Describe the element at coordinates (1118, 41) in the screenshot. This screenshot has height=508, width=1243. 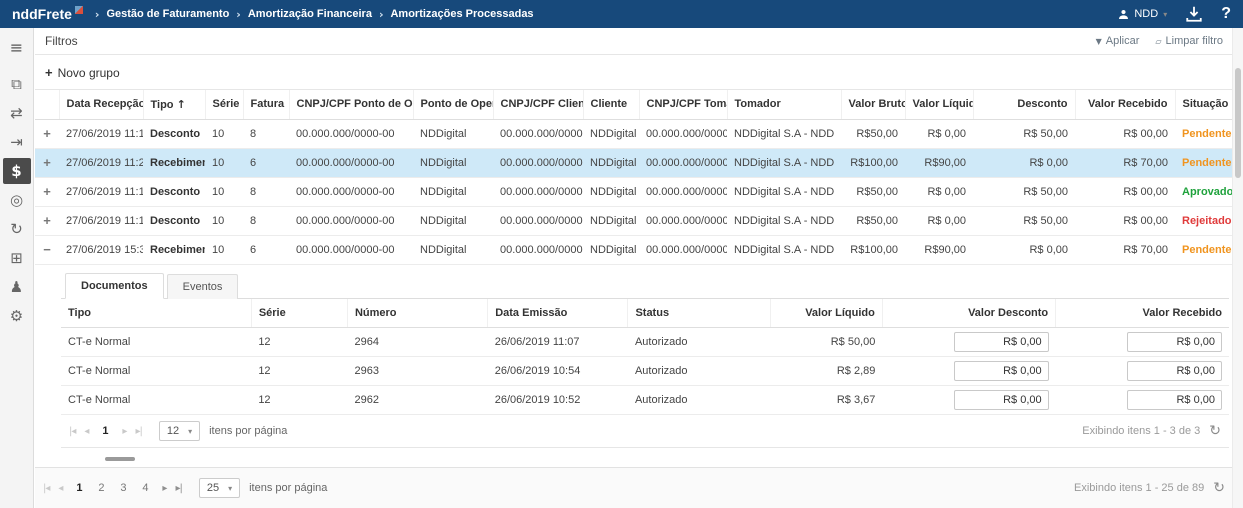
I see `apply-filter-button: ▼ Aplicar` at that location.